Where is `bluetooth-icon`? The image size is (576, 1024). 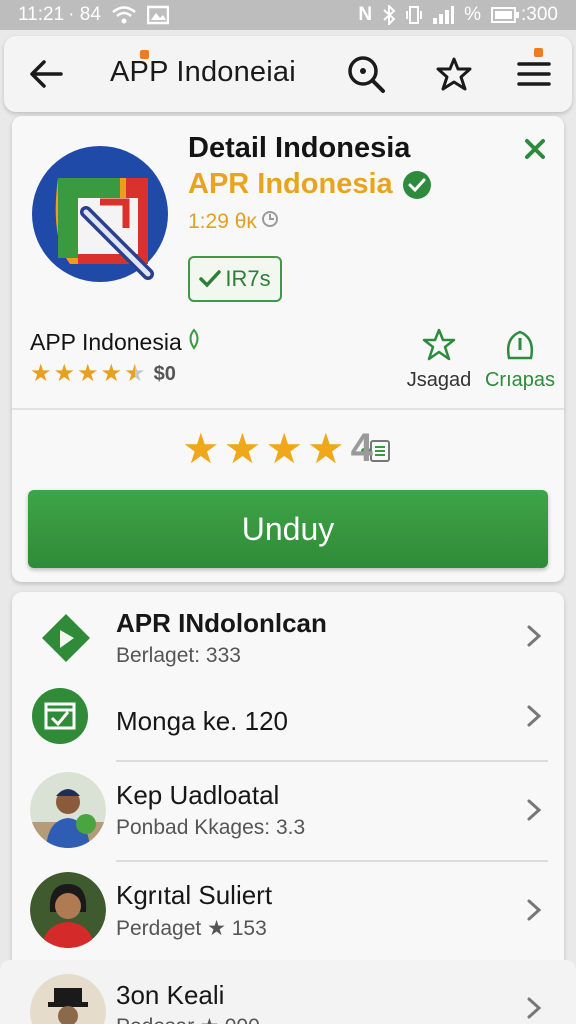
bluetooth-icon is located at coordinates (389, 15).